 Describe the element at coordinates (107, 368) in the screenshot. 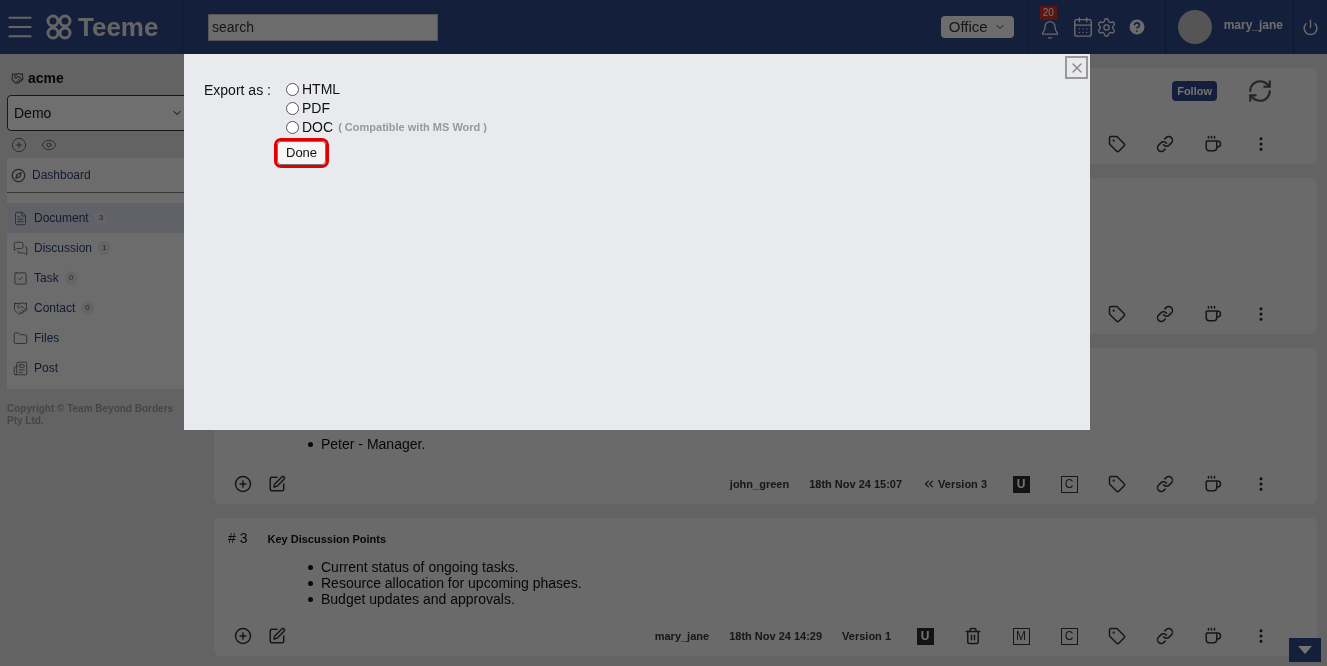

I see `nav-item: Post` at that location.